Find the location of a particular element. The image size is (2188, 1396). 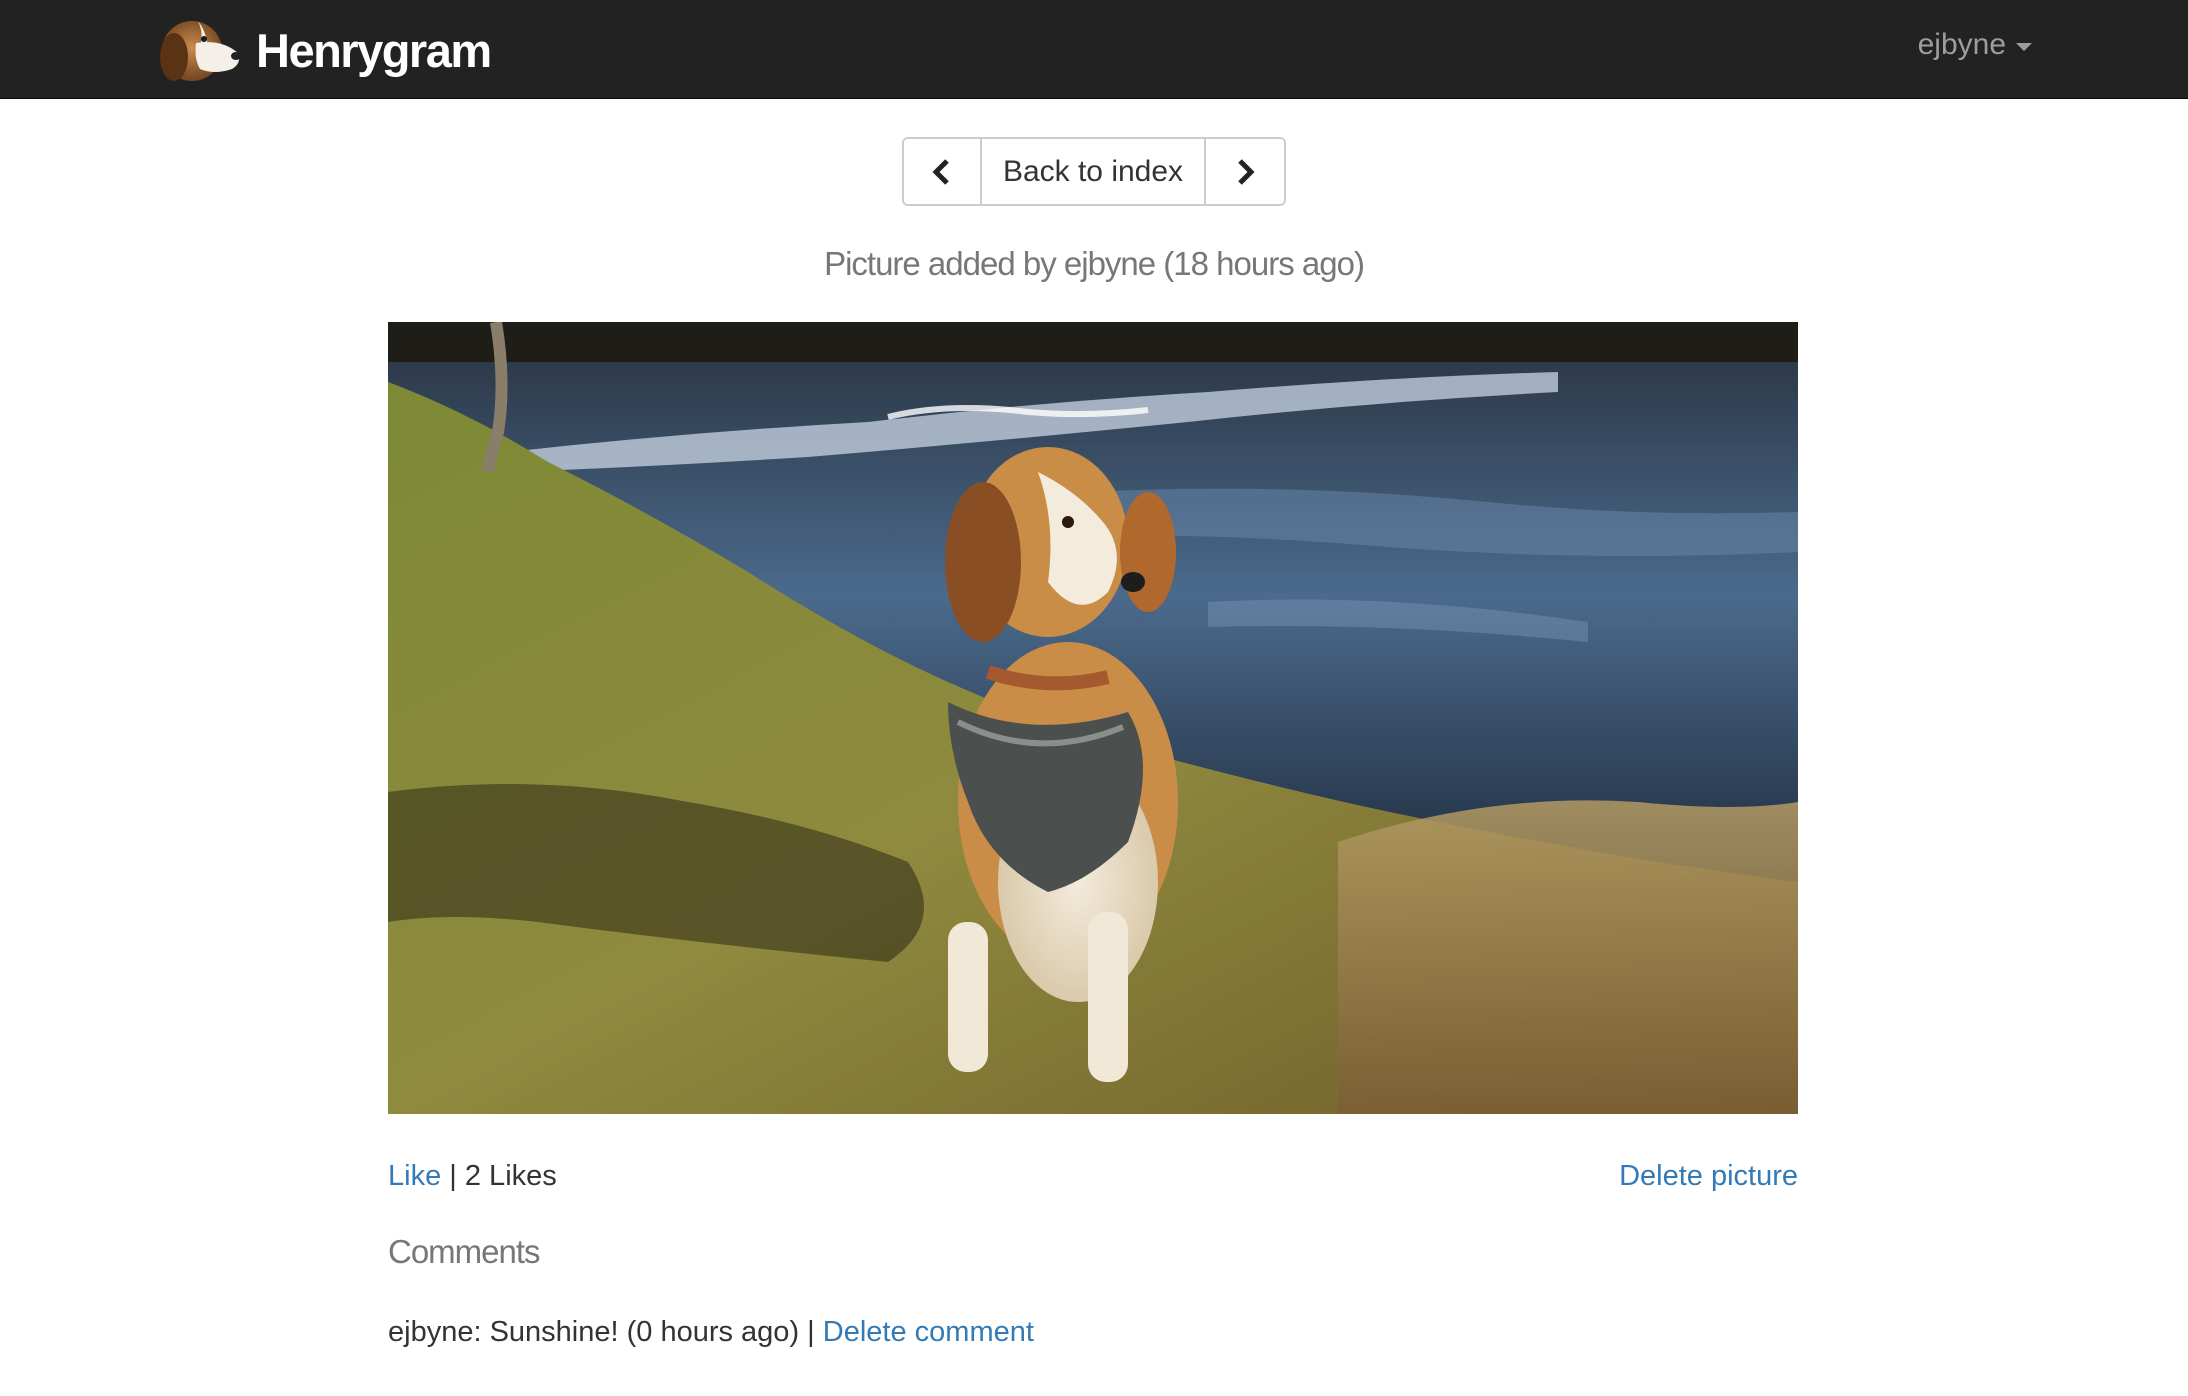

user-name: ejbyne is located at coordinates (1961, 44).